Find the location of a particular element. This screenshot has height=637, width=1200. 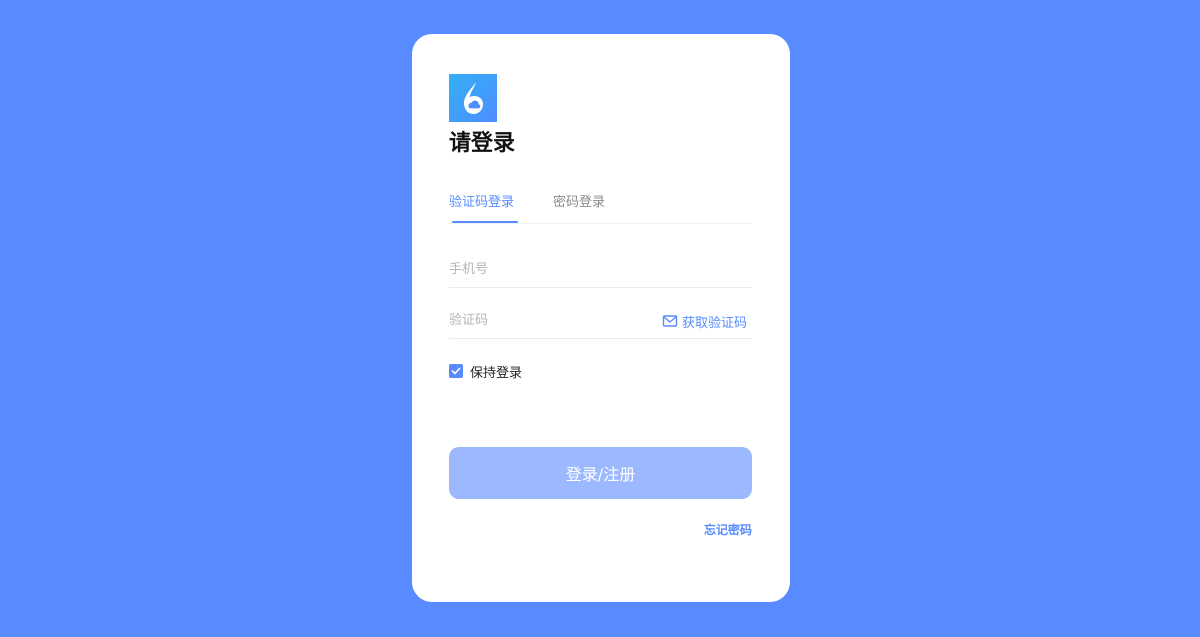

login-register-button: 登录/注册 is located at coordinates (600, 473).